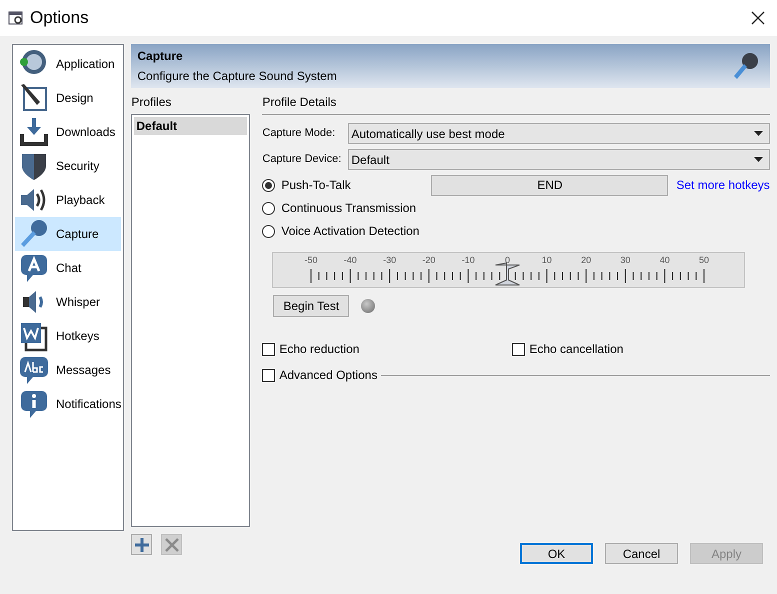 The width and height of the screenshot is (777, 594). What do you see at coordinates (191, 126) in the screenshot?
I see `profile-item: Default` at bounding box center [191, 126].